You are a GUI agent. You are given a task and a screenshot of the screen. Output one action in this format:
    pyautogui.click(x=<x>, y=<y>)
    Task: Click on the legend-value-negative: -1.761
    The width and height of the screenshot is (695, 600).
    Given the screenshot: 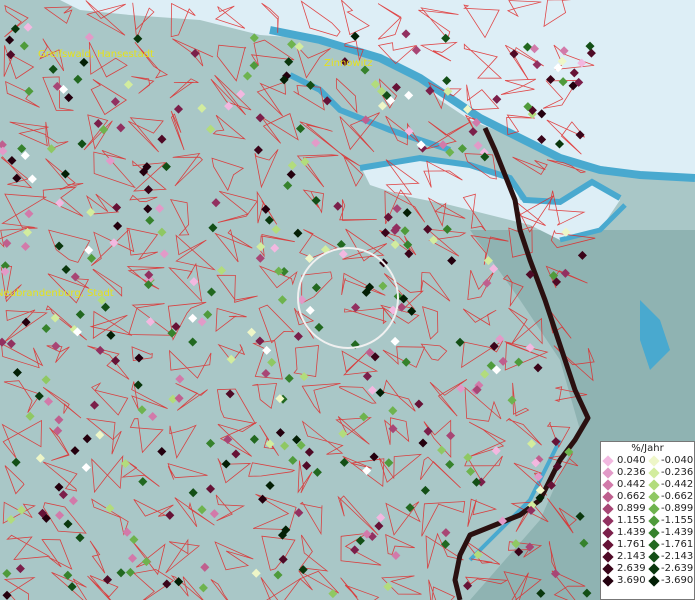 What is the action you would take?
    pyautogui.click(x=677, y=544)
    